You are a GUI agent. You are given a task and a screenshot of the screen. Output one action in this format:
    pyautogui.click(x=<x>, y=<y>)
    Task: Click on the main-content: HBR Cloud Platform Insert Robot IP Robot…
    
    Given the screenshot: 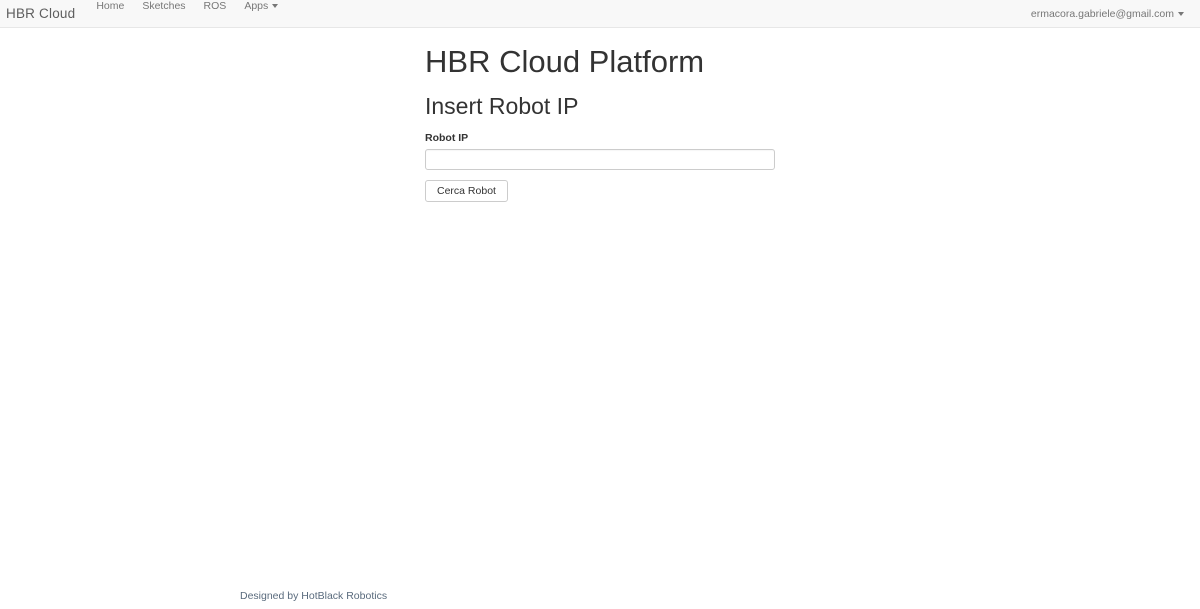 What is the action you would take?
    pyautogui.click(x=600, y=115)
    